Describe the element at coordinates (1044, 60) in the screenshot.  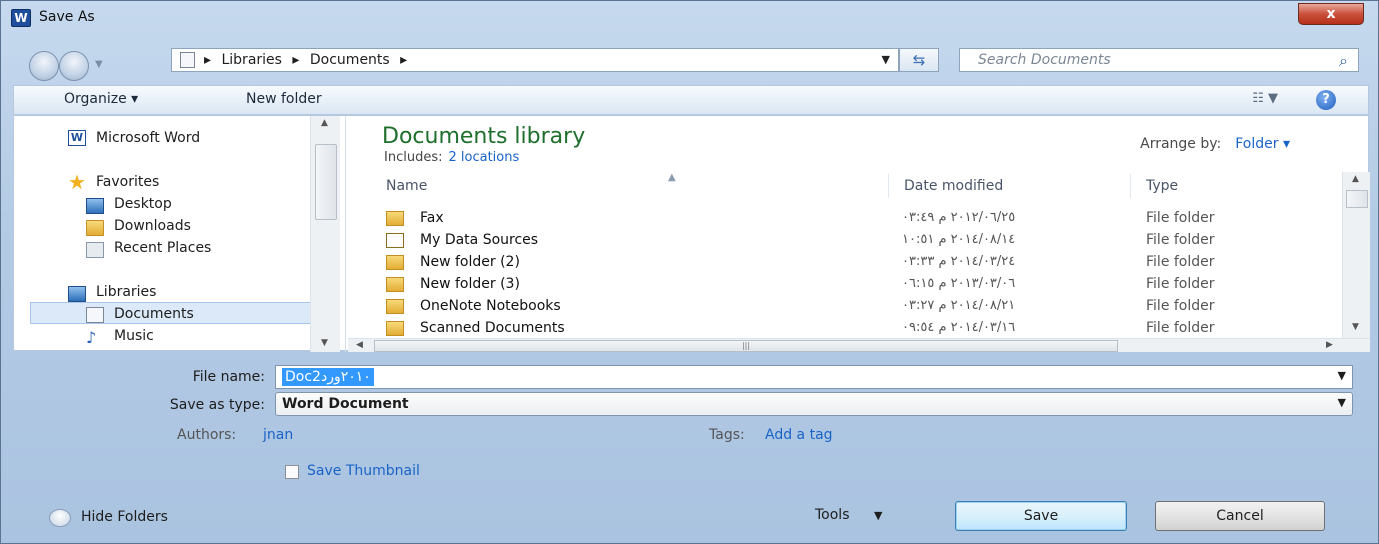
I see `search-placeholder: Search Documents` at that location.